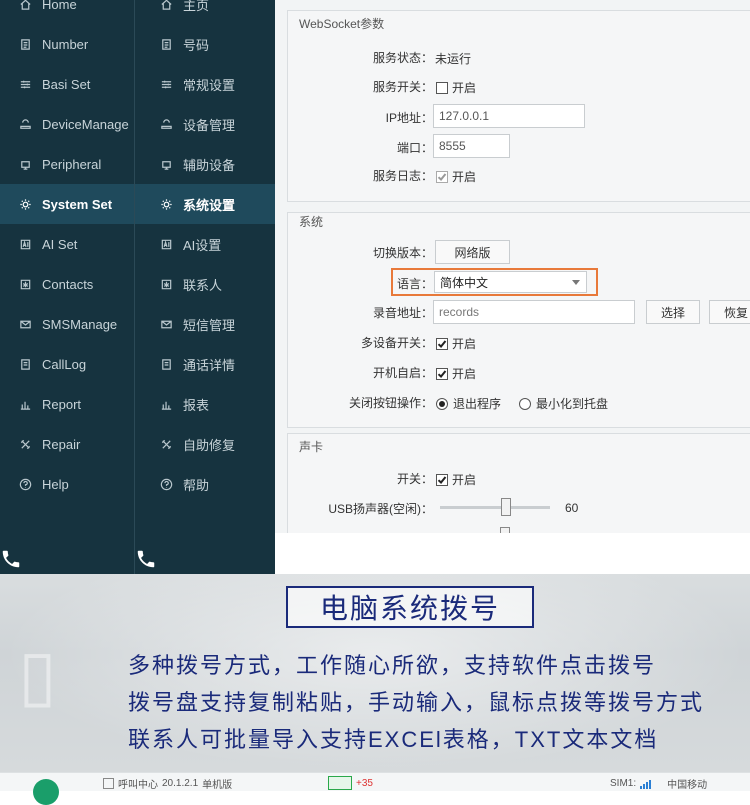 This screenshot has height=805, width=750. I want to click on sidebar-item-label: Peripheral, so click(72, 164).